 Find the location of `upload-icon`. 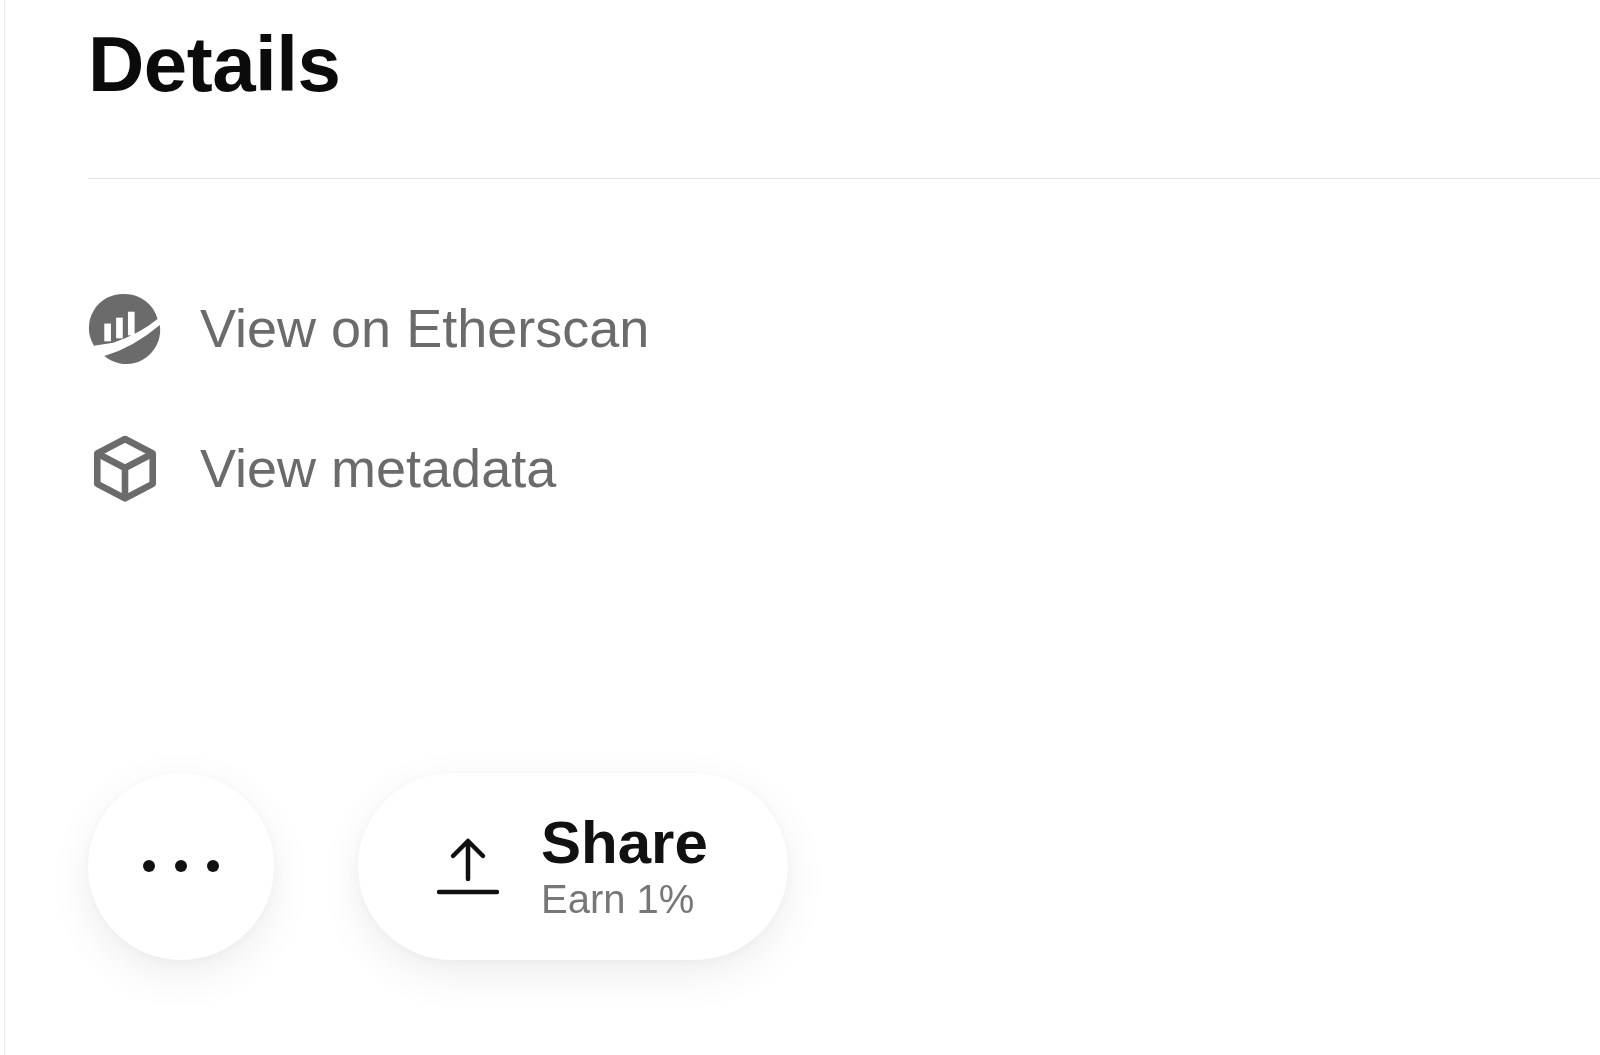

upload-icon is located at coordinates (468, 866).